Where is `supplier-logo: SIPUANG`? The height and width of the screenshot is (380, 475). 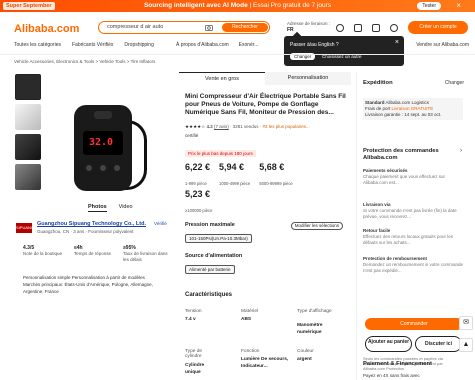
supplier-logo: SIPUANG is located at coordinates (25, 228).